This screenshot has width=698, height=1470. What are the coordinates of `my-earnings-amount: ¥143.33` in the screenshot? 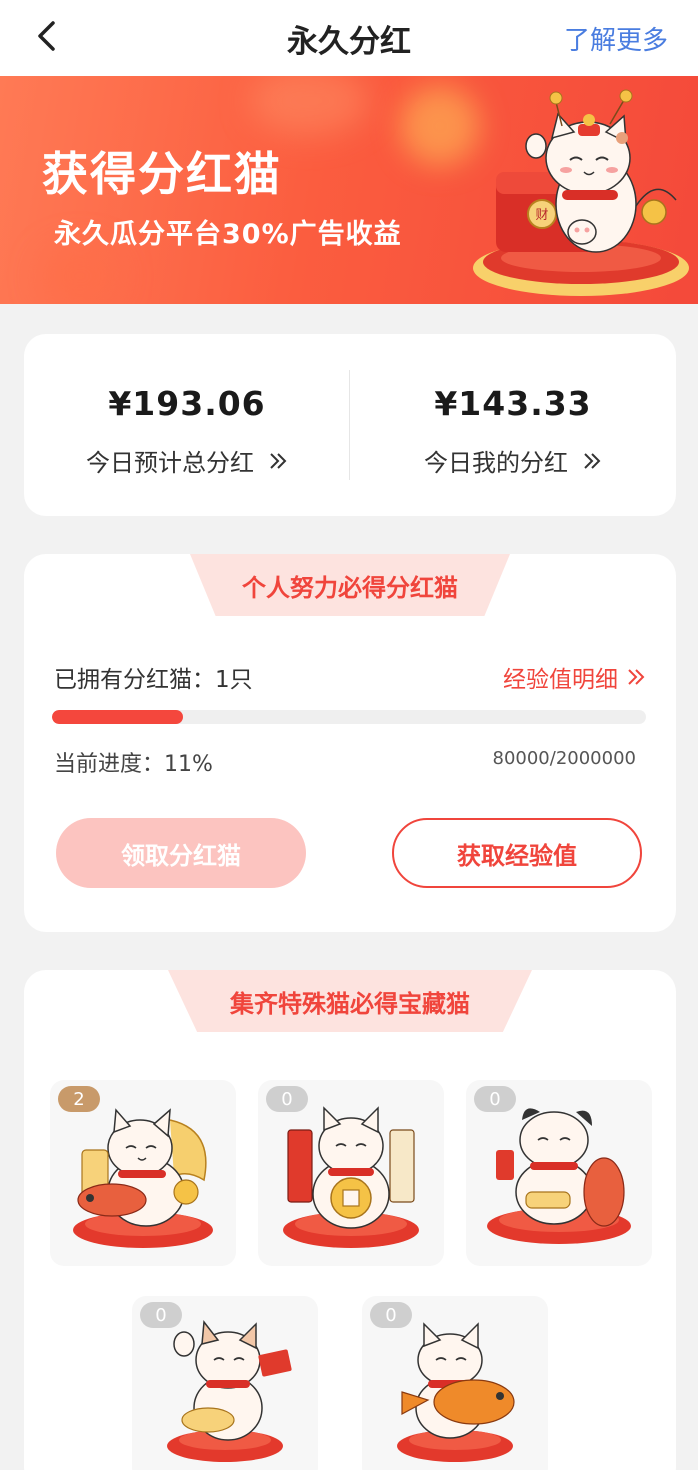 It's located at (513, 403).